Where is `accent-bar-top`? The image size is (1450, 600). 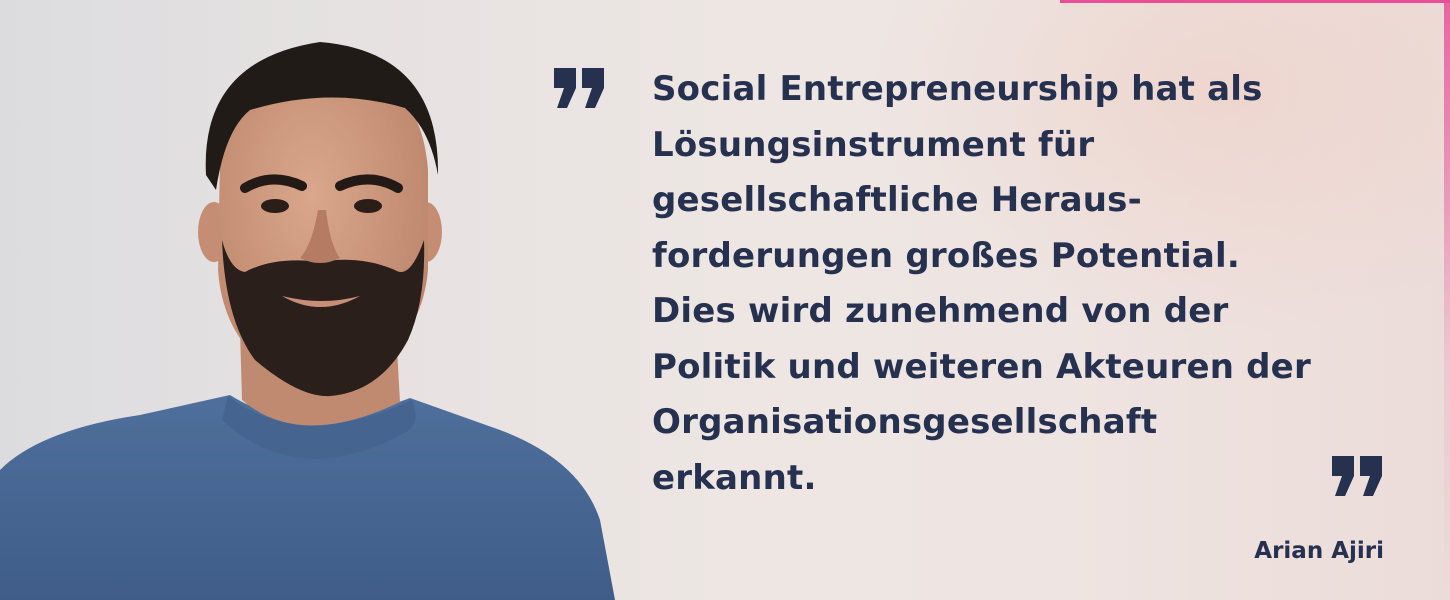
accent-bar-top is located at coordinates (1255, 1).